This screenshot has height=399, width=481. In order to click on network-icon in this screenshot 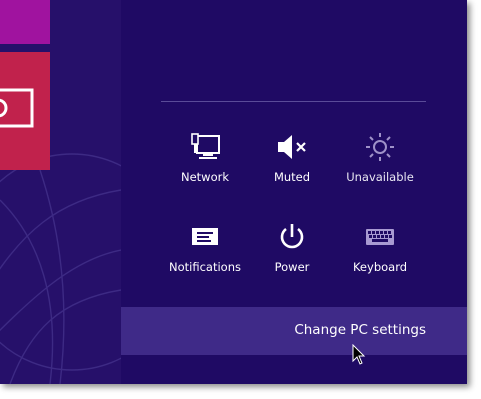, I will do `click(205, 147)`.